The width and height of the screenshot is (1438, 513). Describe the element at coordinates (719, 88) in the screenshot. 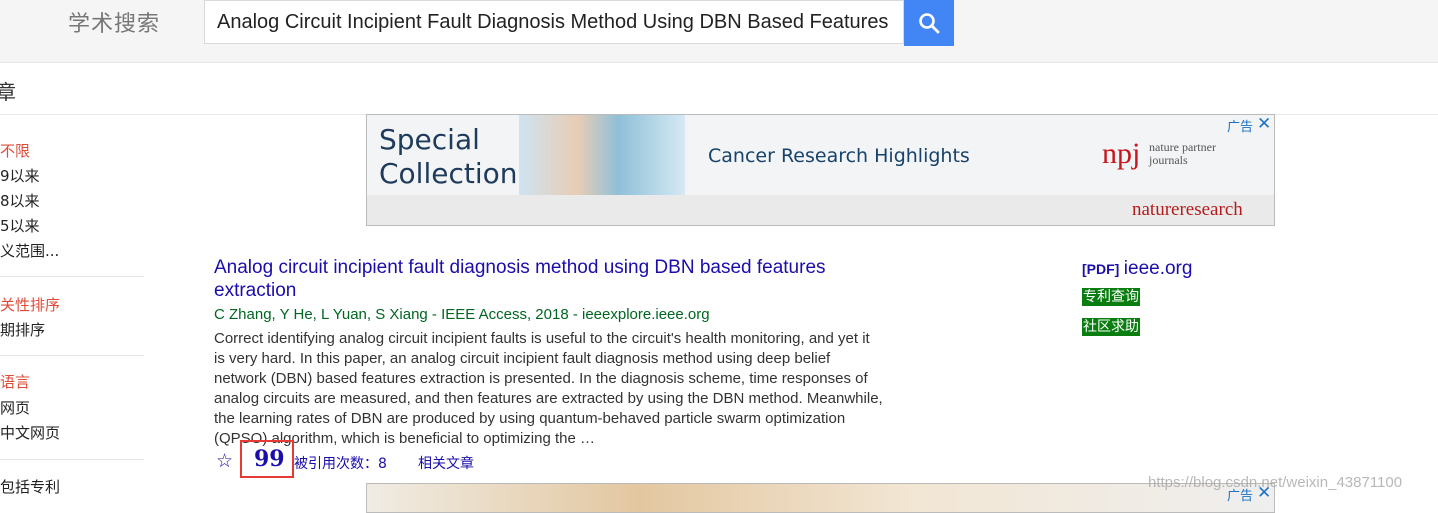

I see `sub-bar: 章` at that location.